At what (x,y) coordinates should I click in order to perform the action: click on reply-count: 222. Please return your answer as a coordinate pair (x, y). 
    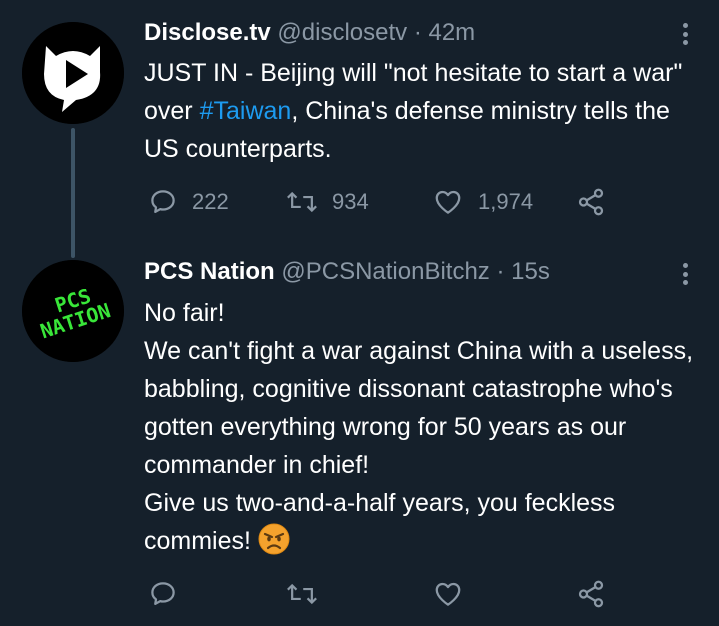
    Looking at the image, I should click on (210, 201).